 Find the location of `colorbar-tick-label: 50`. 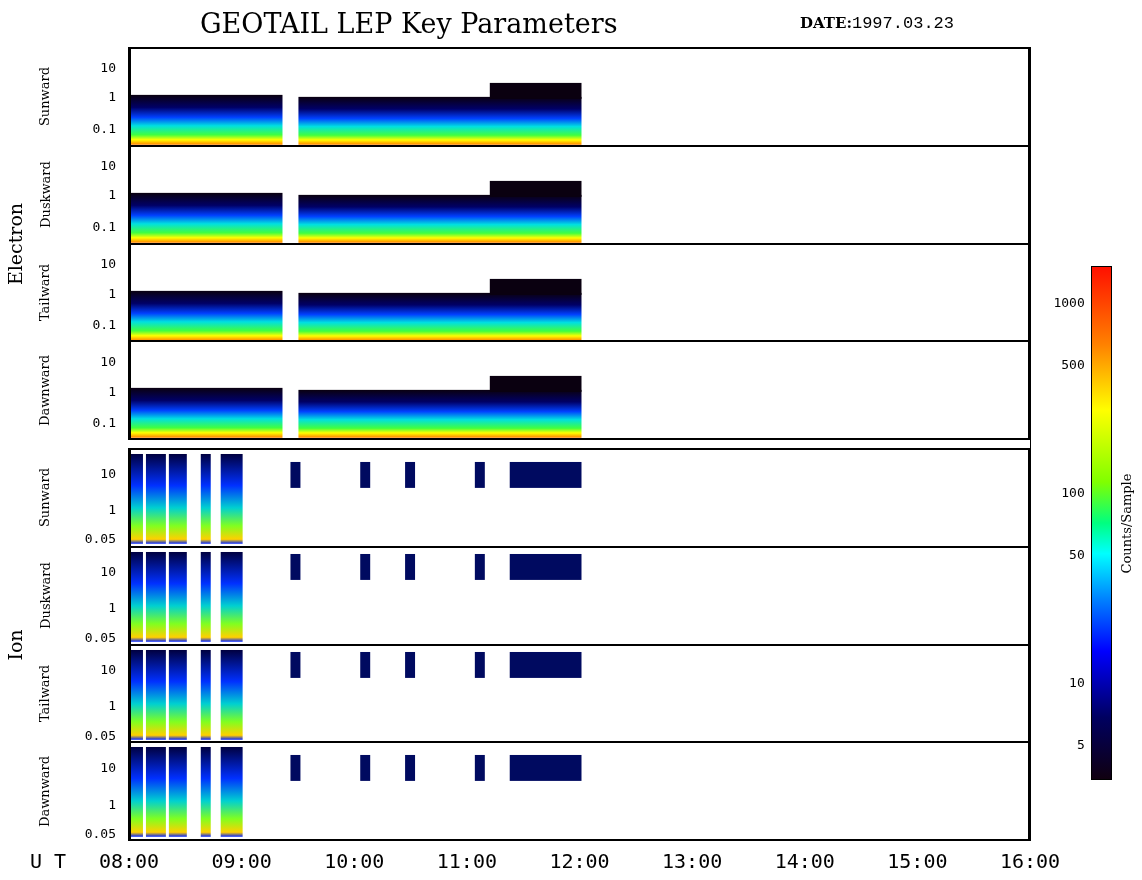

colorbar-tick-label: 50 is located at coordinates (1077, 554).